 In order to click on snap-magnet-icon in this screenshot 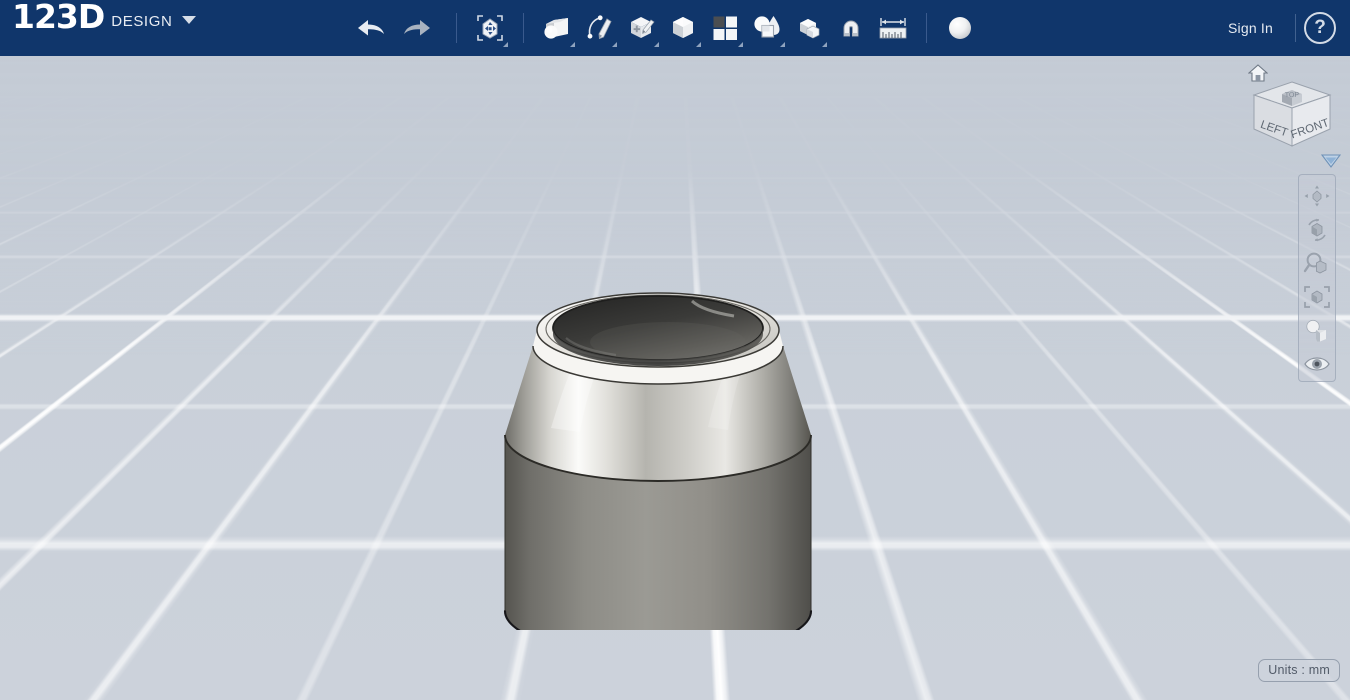, I will do `click(851, 28)`.